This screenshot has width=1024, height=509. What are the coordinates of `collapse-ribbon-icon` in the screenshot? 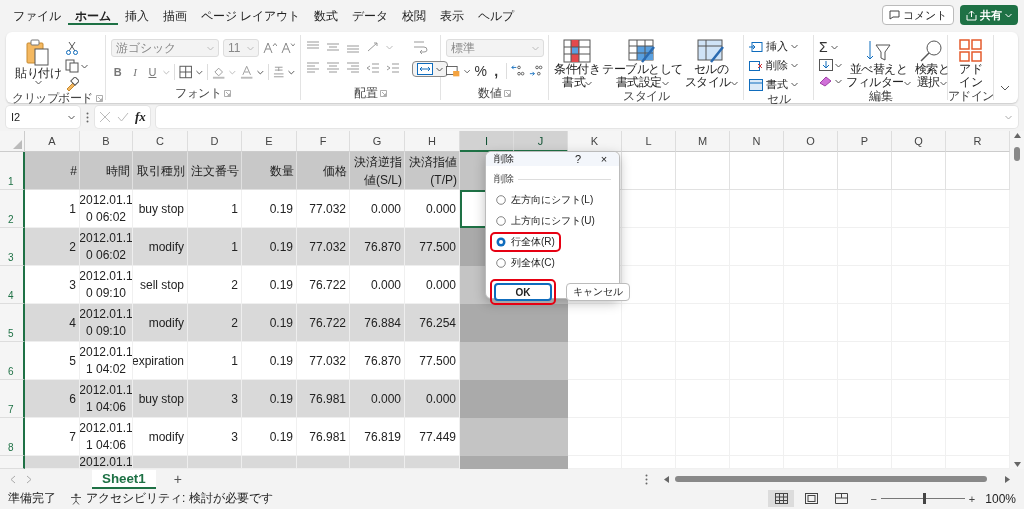 It's located at (1005, 88).